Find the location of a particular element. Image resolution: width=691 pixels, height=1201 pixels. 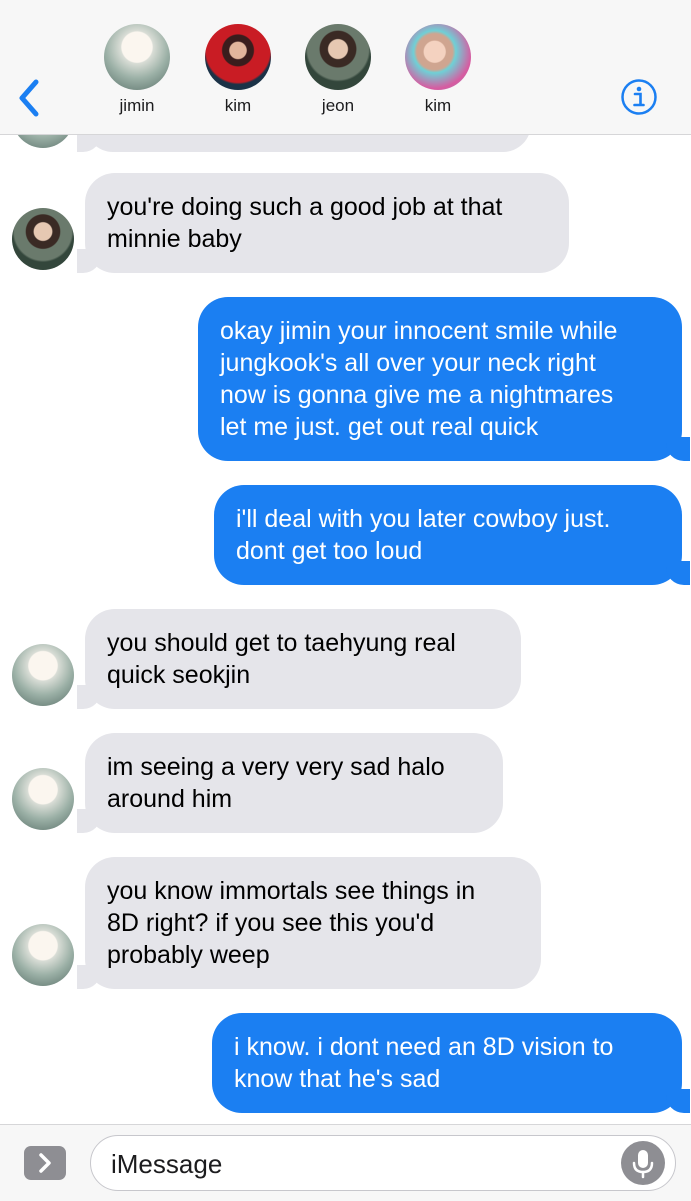

participant-jeon: jeon is located at coordinates (338, 70).